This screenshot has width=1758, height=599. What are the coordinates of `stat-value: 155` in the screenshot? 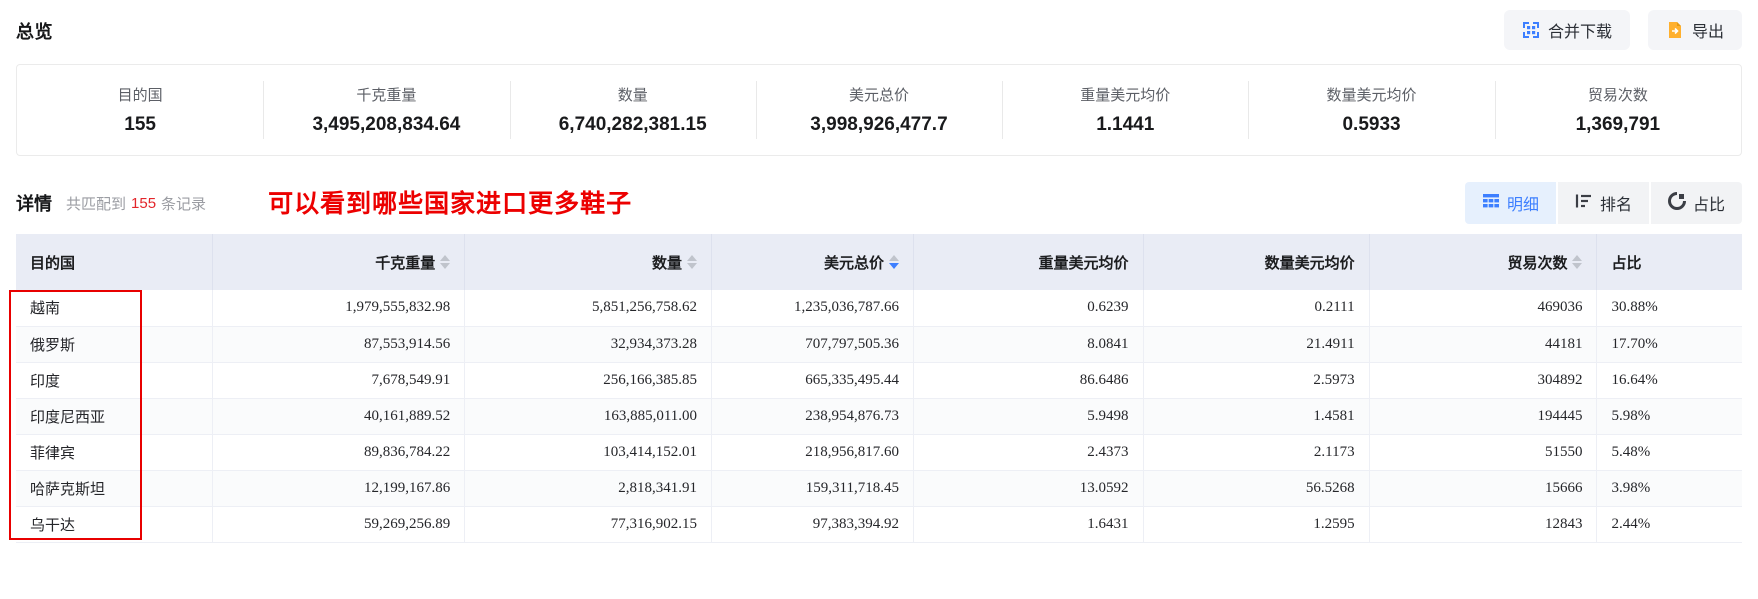 It's located at (140, 124).